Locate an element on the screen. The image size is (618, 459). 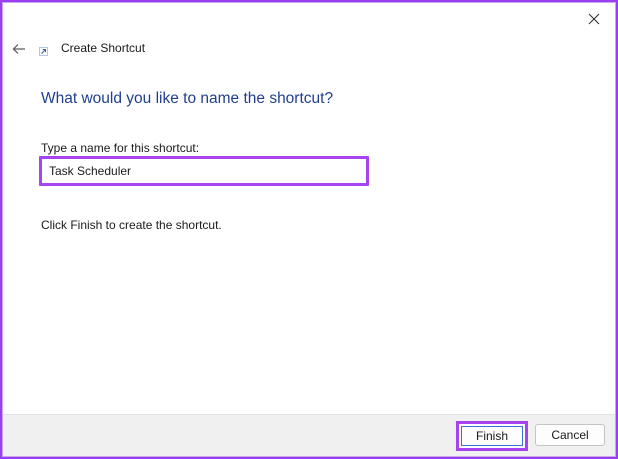
finish-button-highlight: Finish is located at coordinates (492, 436).